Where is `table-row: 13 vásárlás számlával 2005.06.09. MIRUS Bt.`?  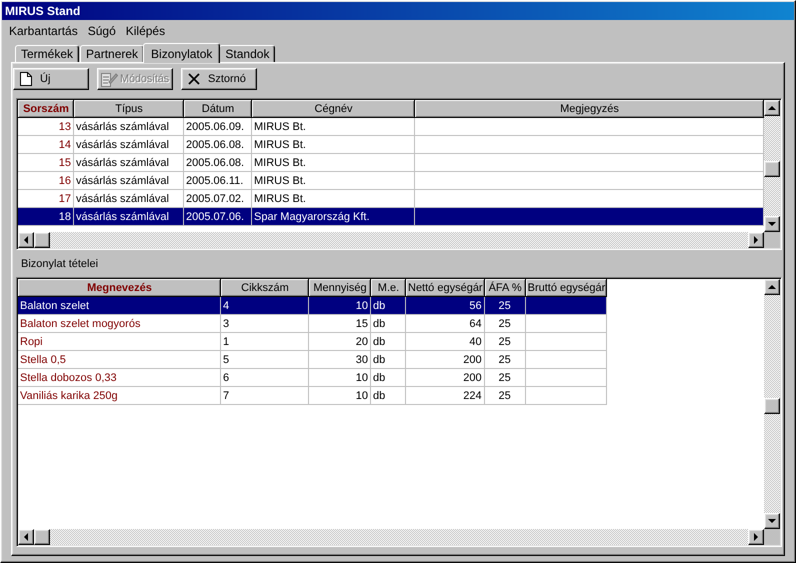
table-row: 13 vásárlás számlával 2005.06.09. MIRUS Bt. is located at coordinates (391, 127).